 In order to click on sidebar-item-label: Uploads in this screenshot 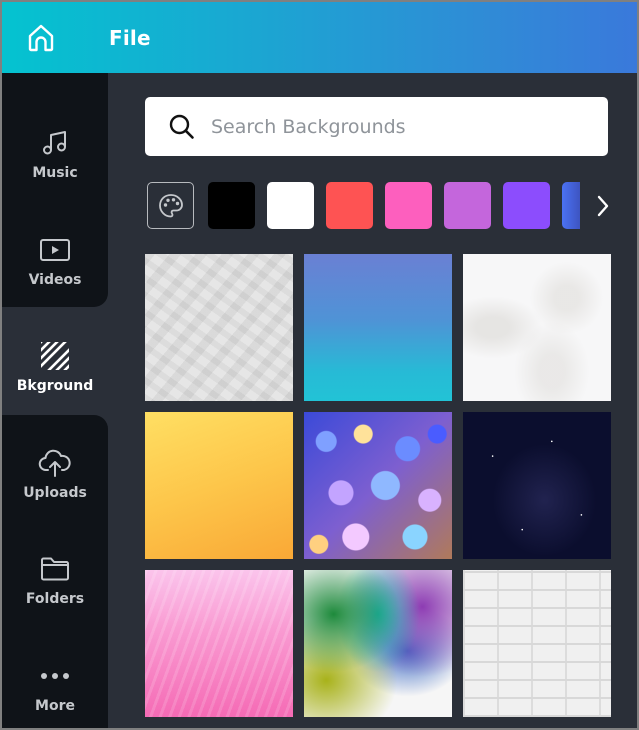, I will do `click(55, 493)`.